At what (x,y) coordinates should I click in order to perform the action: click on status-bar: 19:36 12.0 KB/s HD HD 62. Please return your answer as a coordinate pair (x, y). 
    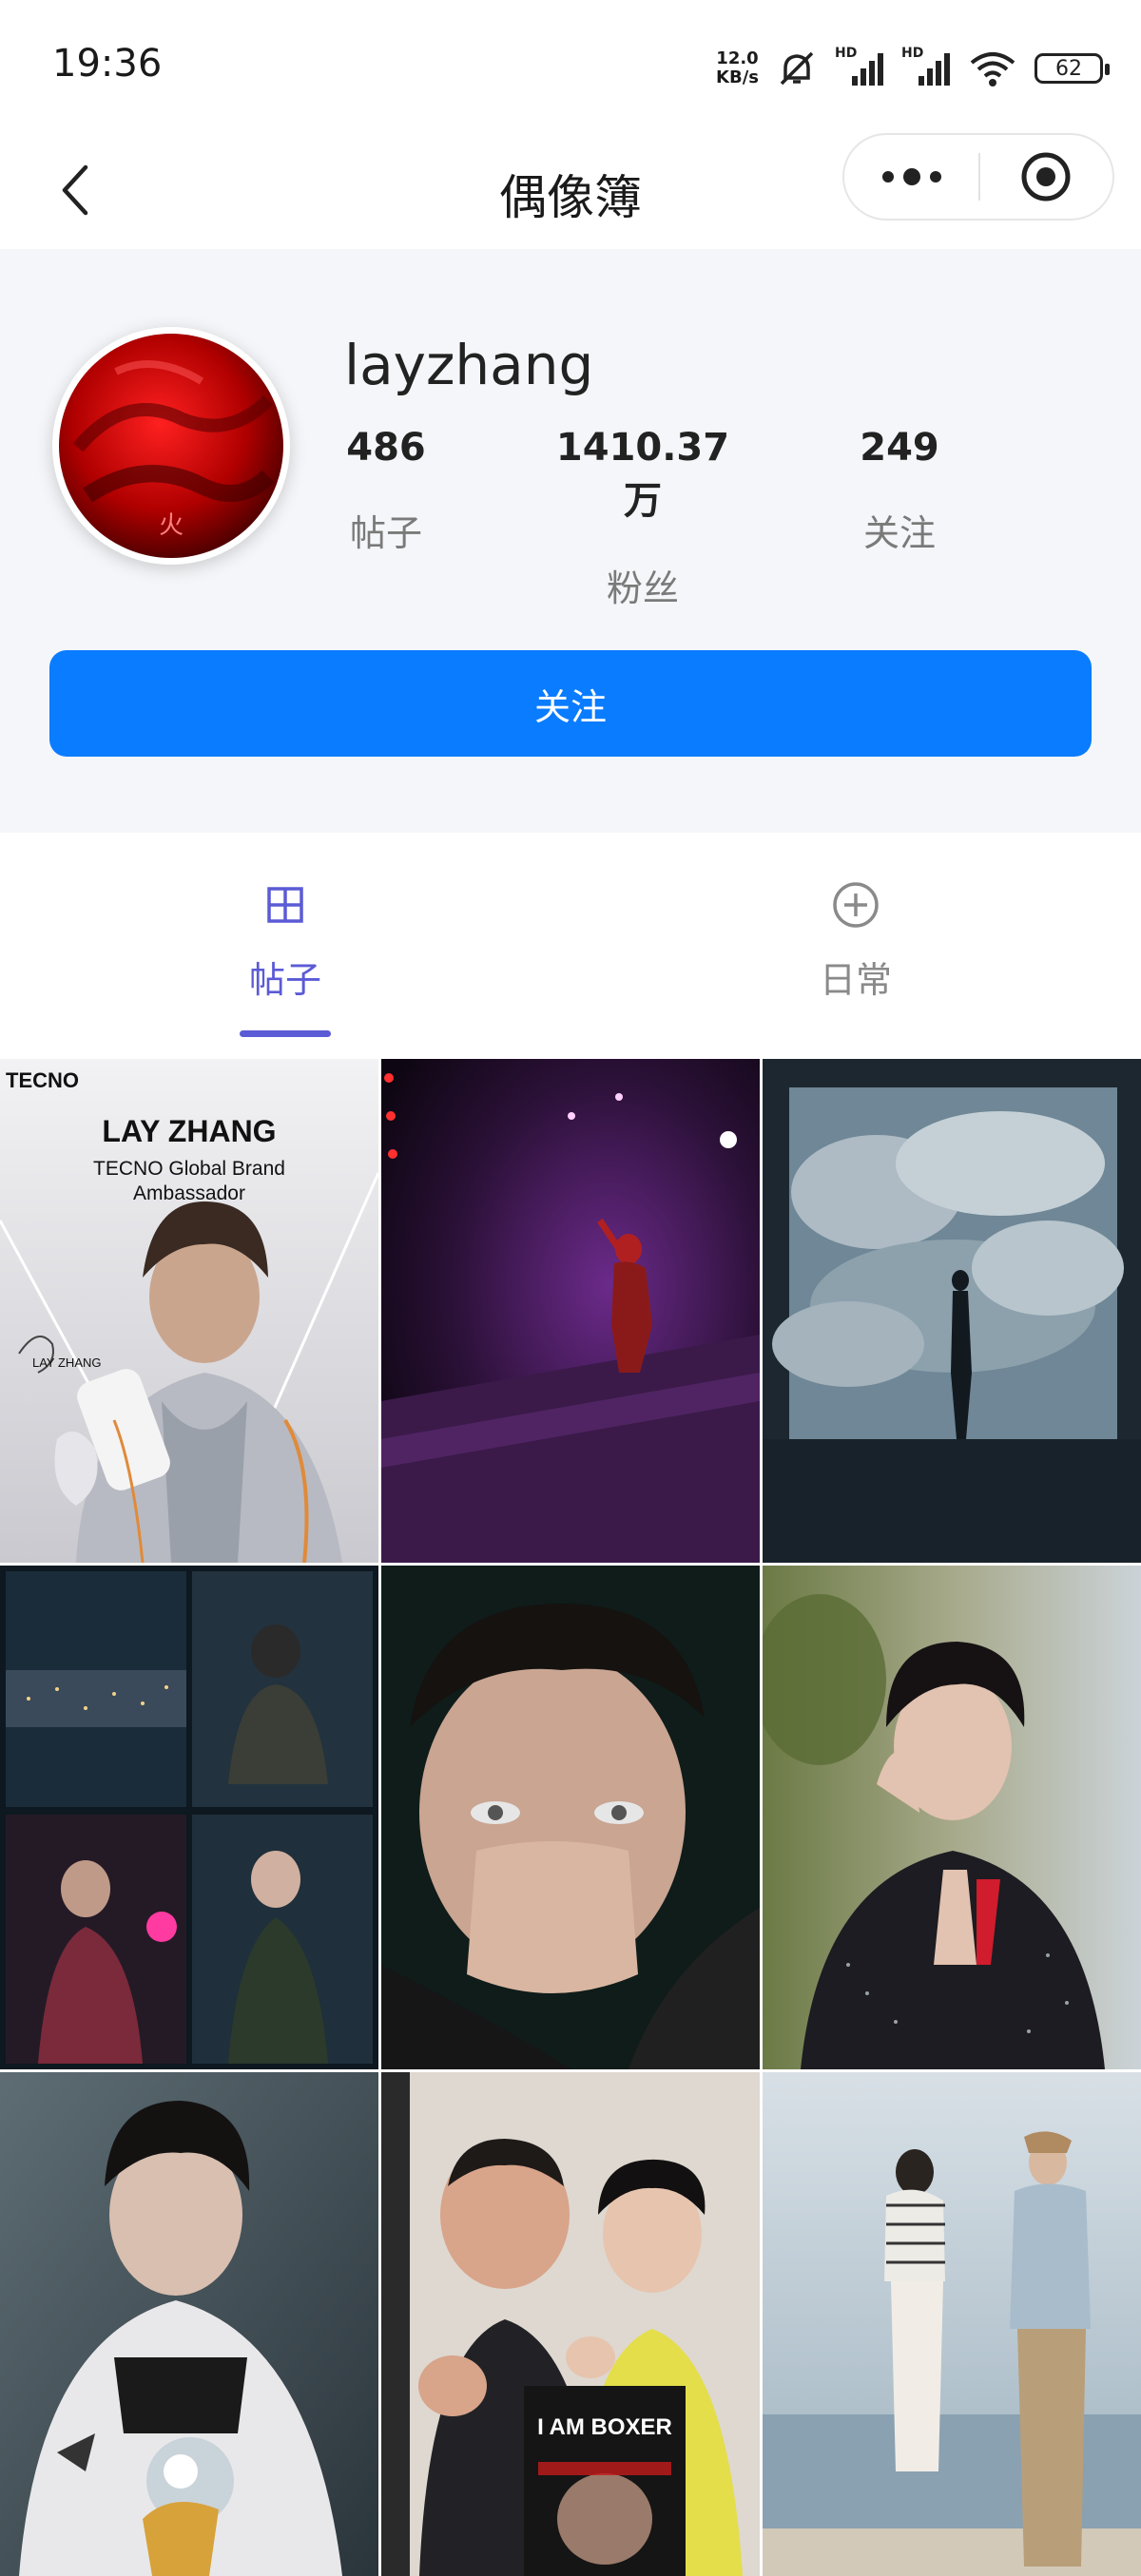
    Looking at the image, I should click on (570, 66).